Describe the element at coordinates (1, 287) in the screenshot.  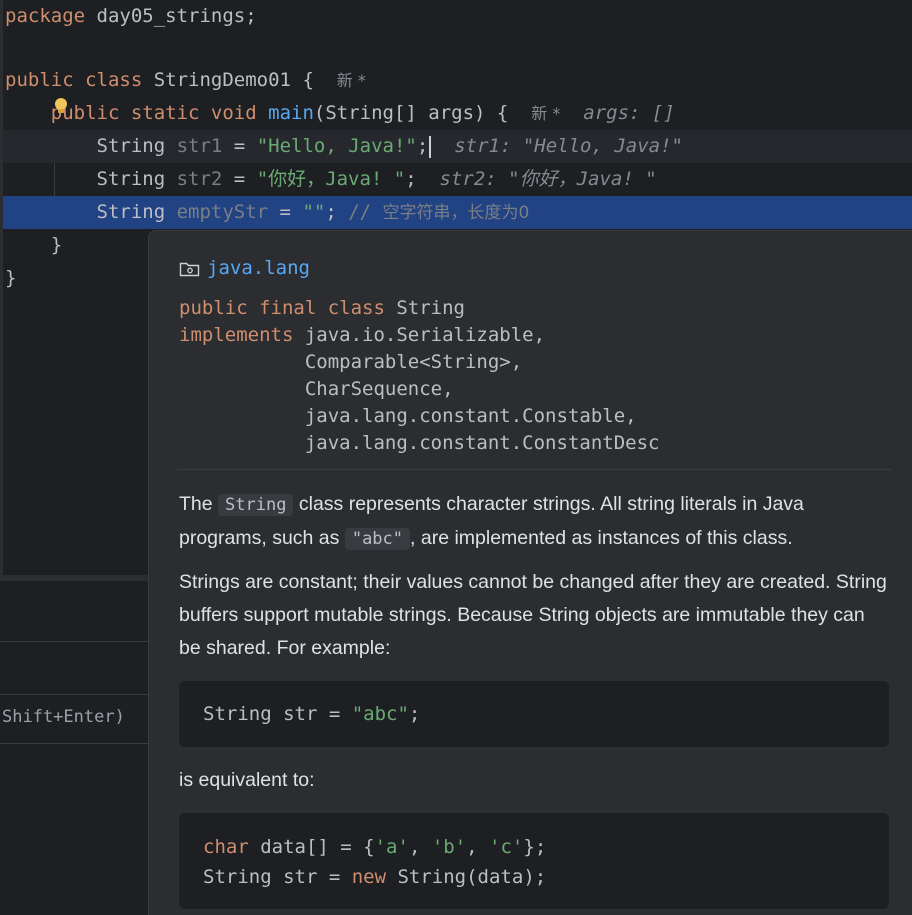
I see `gutter-edge` at that location.